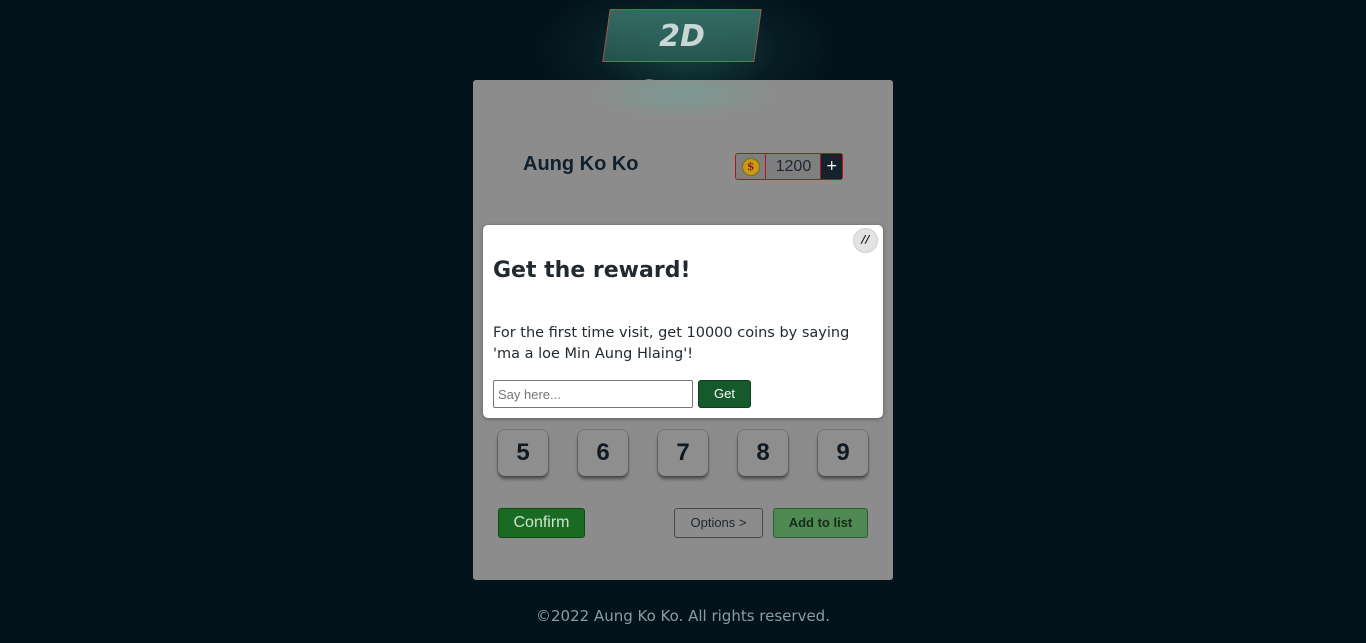 The image size is (1366, 643). I want to click on coin-icon: $, so click(750, 166).